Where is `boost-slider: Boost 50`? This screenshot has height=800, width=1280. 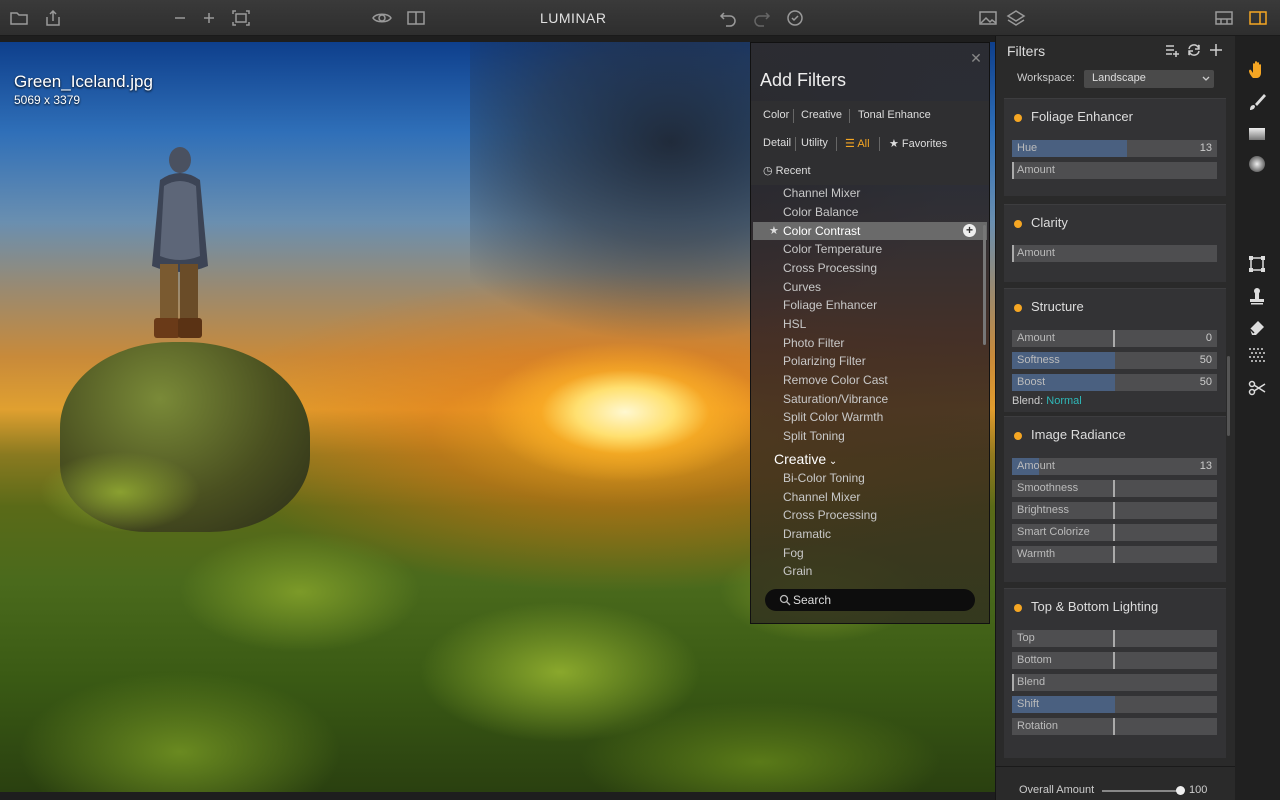
boost-slider: Boost 50 is located at coordinates (1114, 382).